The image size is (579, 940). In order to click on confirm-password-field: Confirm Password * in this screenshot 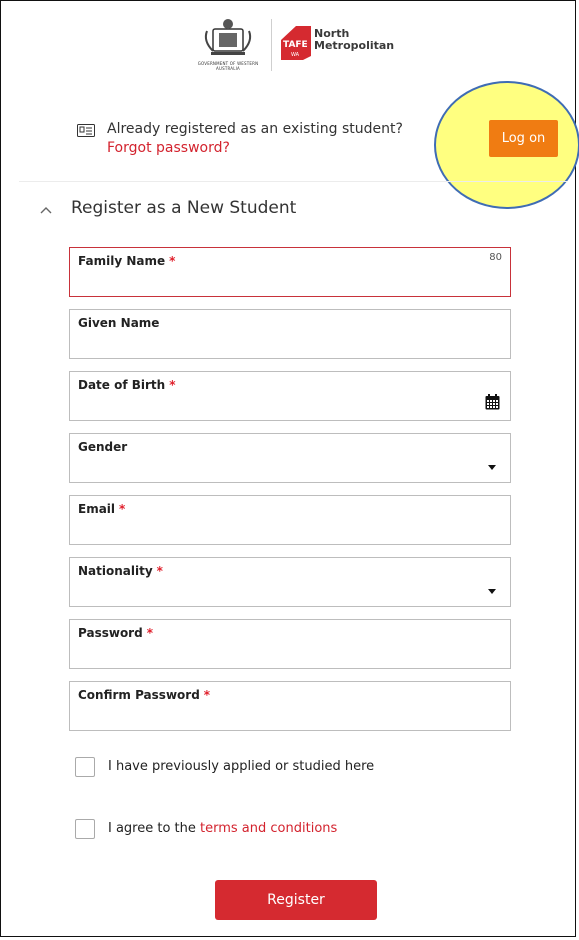, I will do `click(290, 706)`.